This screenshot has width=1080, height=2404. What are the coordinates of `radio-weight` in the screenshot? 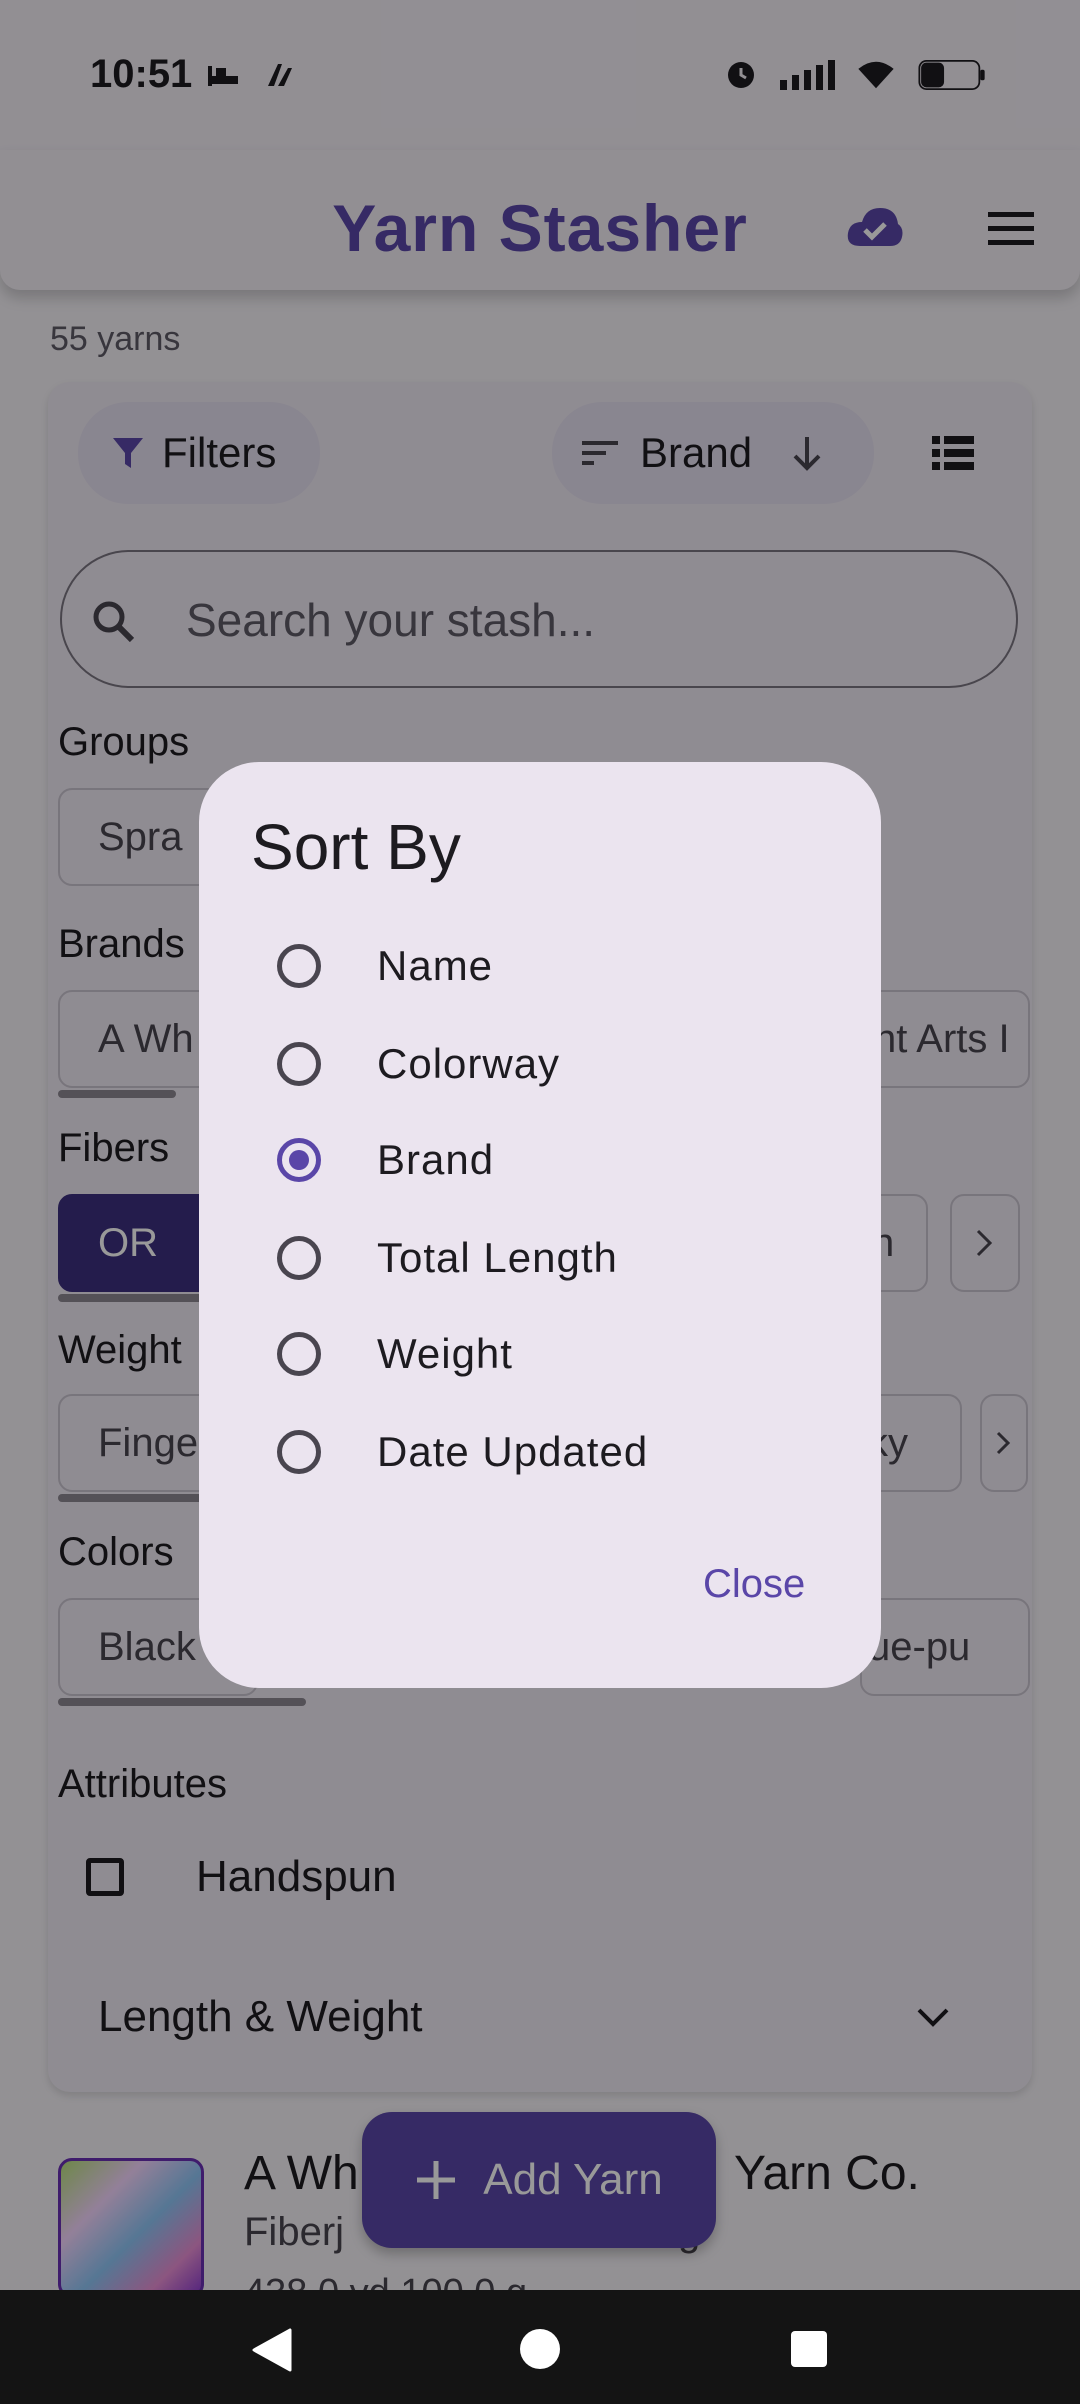 It's located at (299, 1354).